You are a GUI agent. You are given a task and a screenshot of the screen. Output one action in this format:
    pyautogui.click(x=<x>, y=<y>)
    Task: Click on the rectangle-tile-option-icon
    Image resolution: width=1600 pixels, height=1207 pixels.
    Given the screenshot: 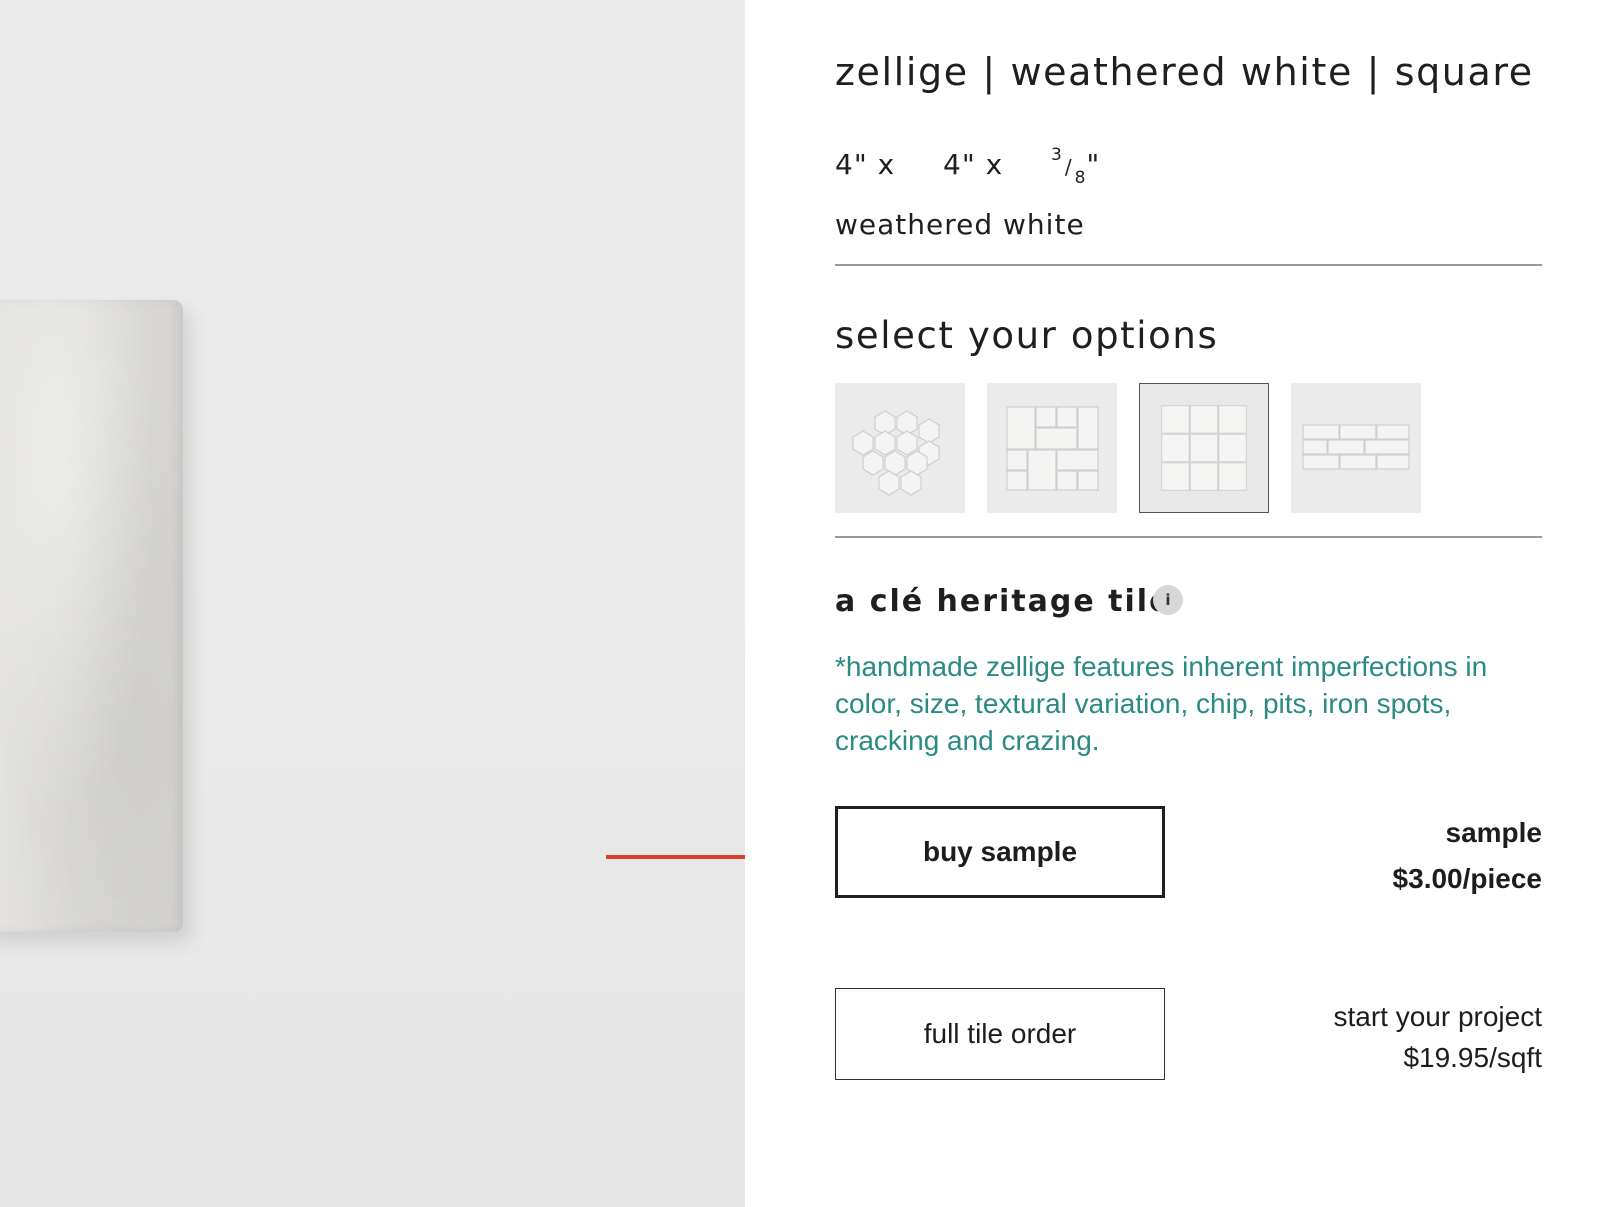 What is the action you would take?
    pyautogui.click(x=1356, y=447)
    